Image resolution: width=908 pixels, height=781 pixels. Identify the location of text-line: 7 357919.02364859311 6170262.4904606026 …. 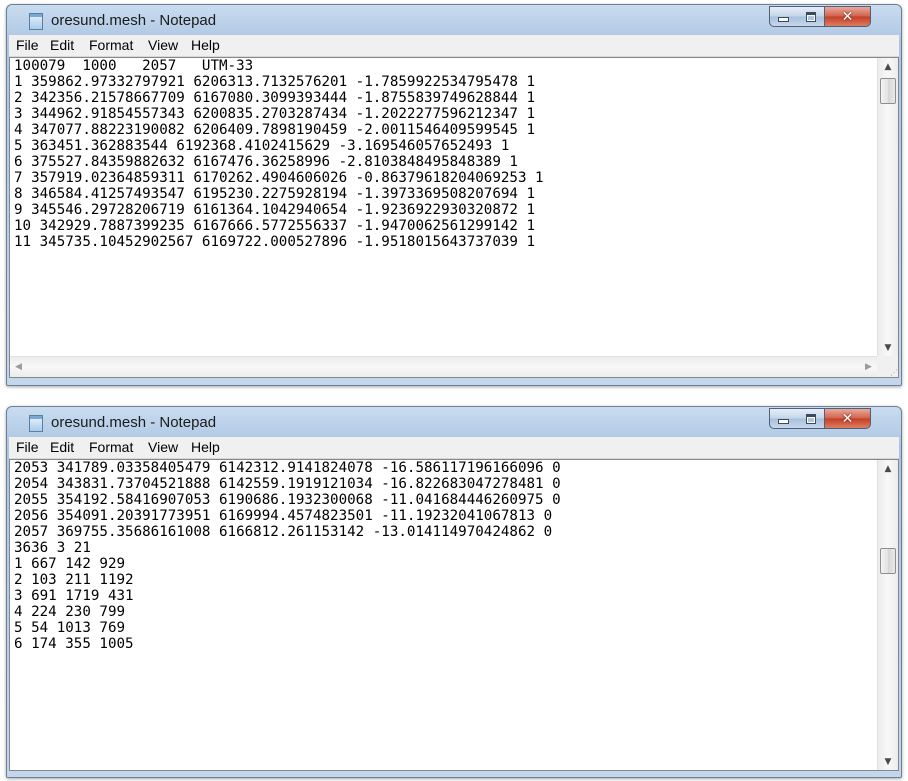
(279, 178).